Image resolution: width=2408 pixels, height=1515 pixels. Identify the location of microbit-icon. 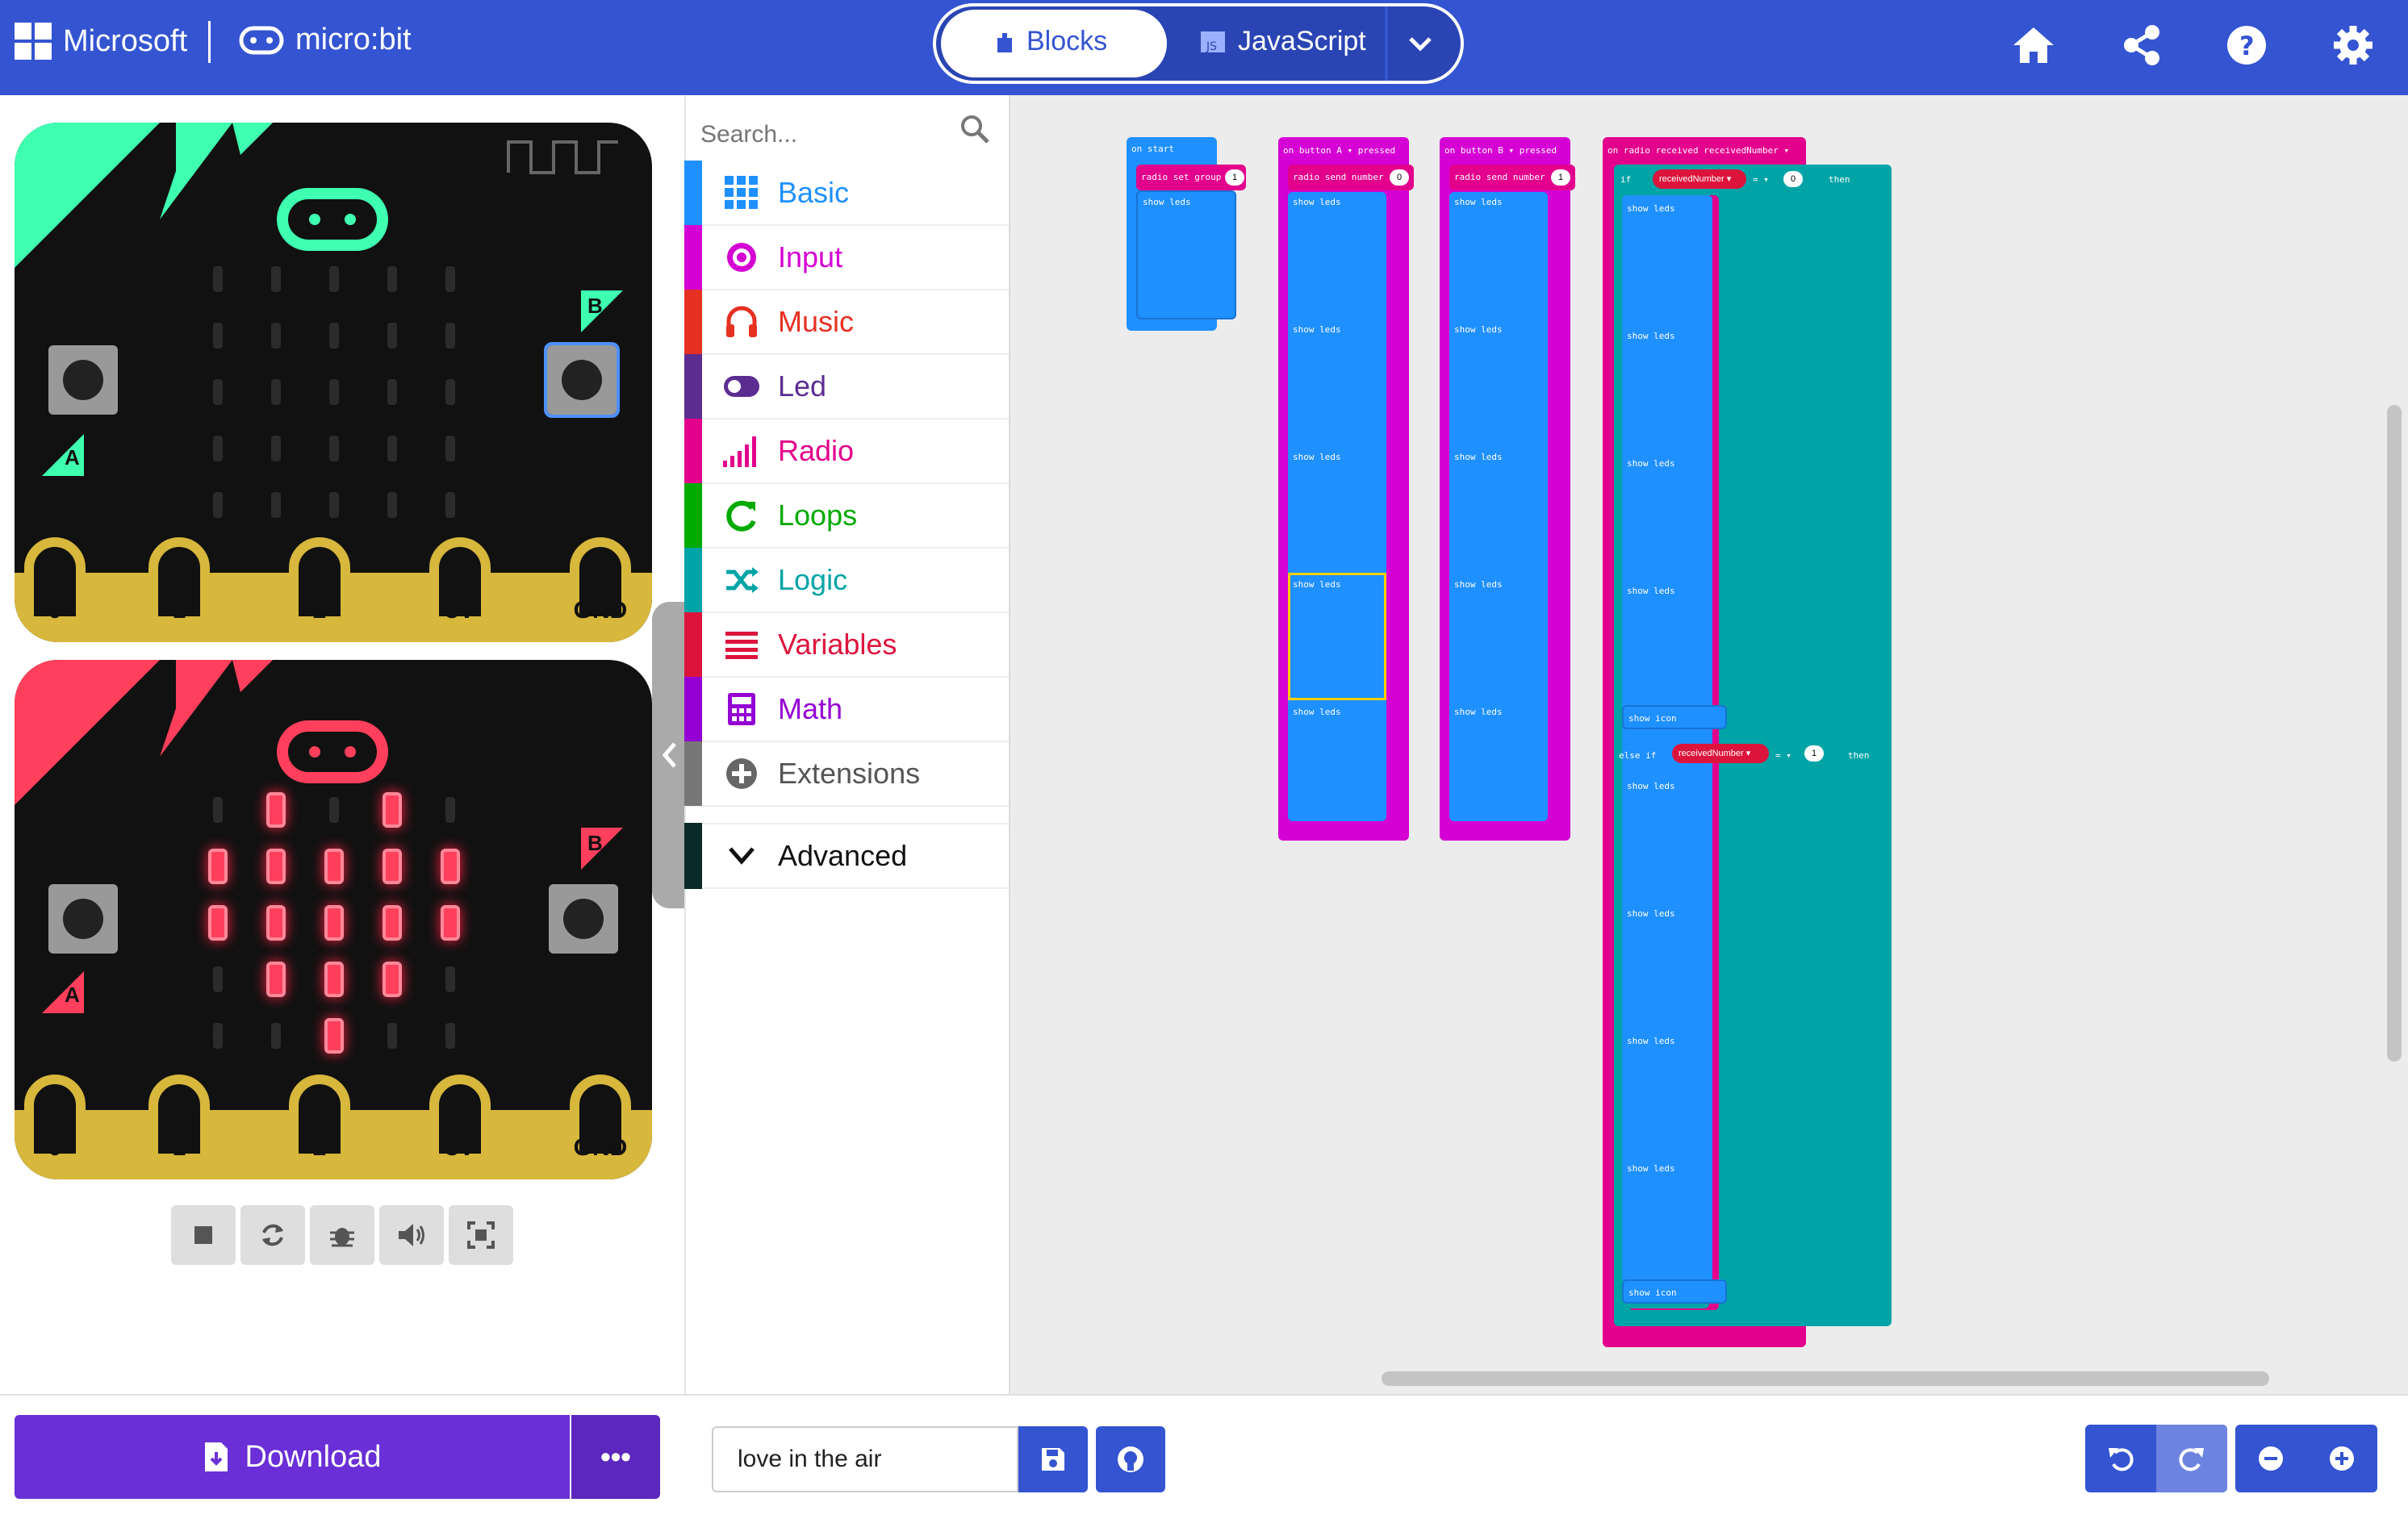
(261, 40).